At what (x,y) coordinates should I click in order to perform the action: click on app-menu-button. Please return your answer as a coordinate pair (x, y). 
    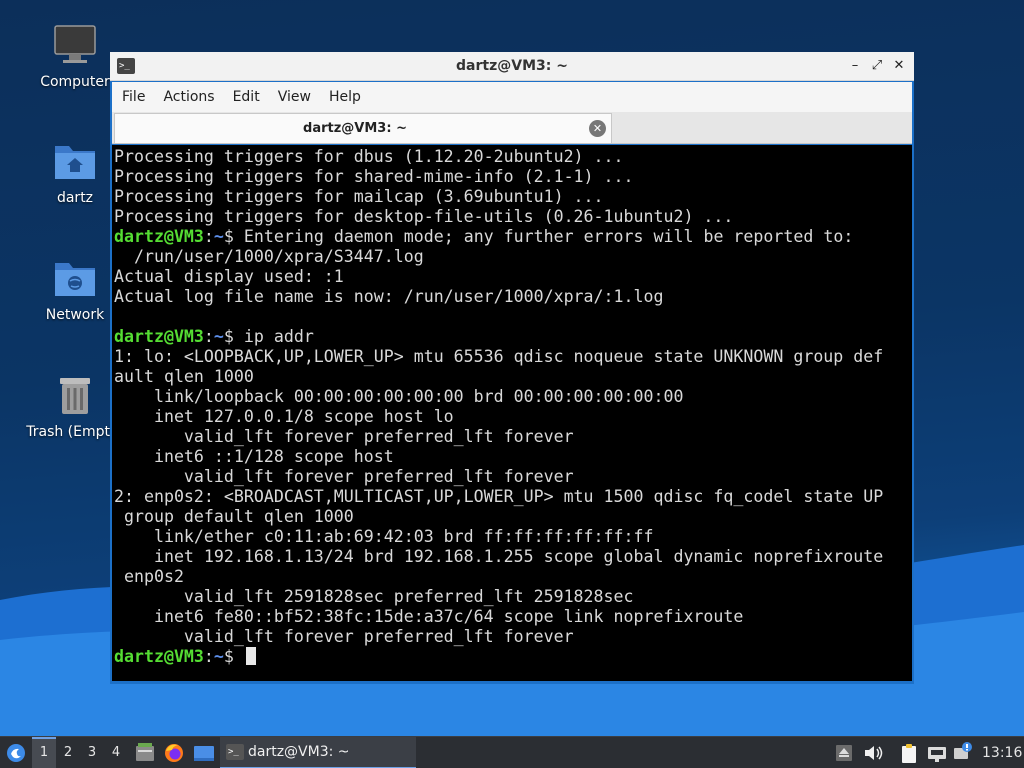
    Looking at the image, I should click on (17, 752).